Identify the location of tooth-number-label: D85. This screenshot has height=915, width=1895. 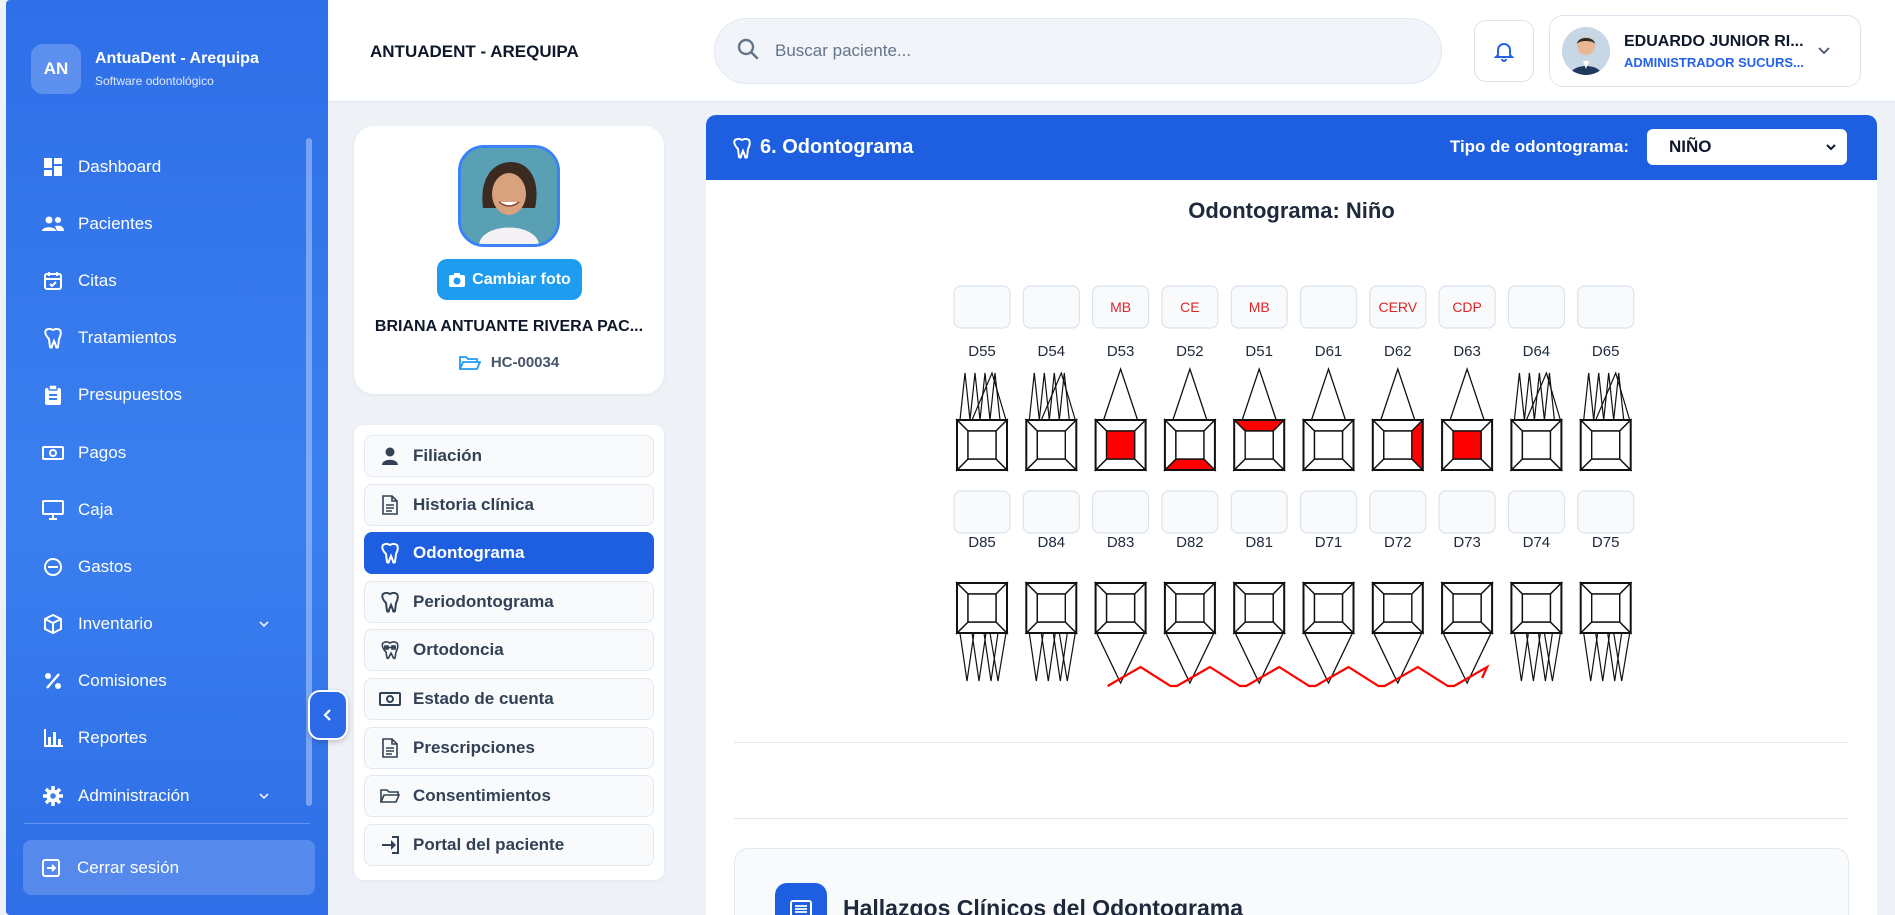
(982, 542).